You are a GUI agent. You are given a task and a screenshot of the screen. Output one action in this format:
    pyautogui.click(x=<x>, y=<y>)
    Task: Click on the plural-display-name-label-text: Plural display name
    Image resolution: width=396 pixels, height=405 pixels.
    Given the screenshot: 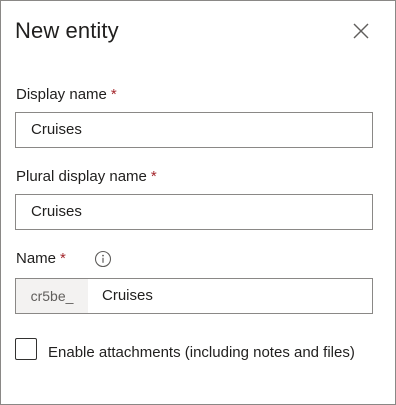 What is the action you would take?
    pyautogui.click(x=81, y=176)
    